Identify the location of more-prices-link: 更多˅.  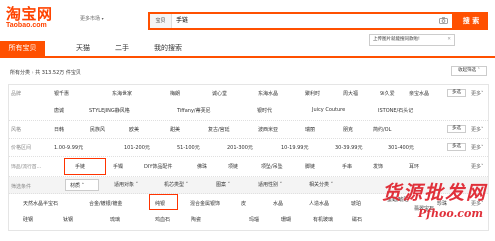
(477, 147).